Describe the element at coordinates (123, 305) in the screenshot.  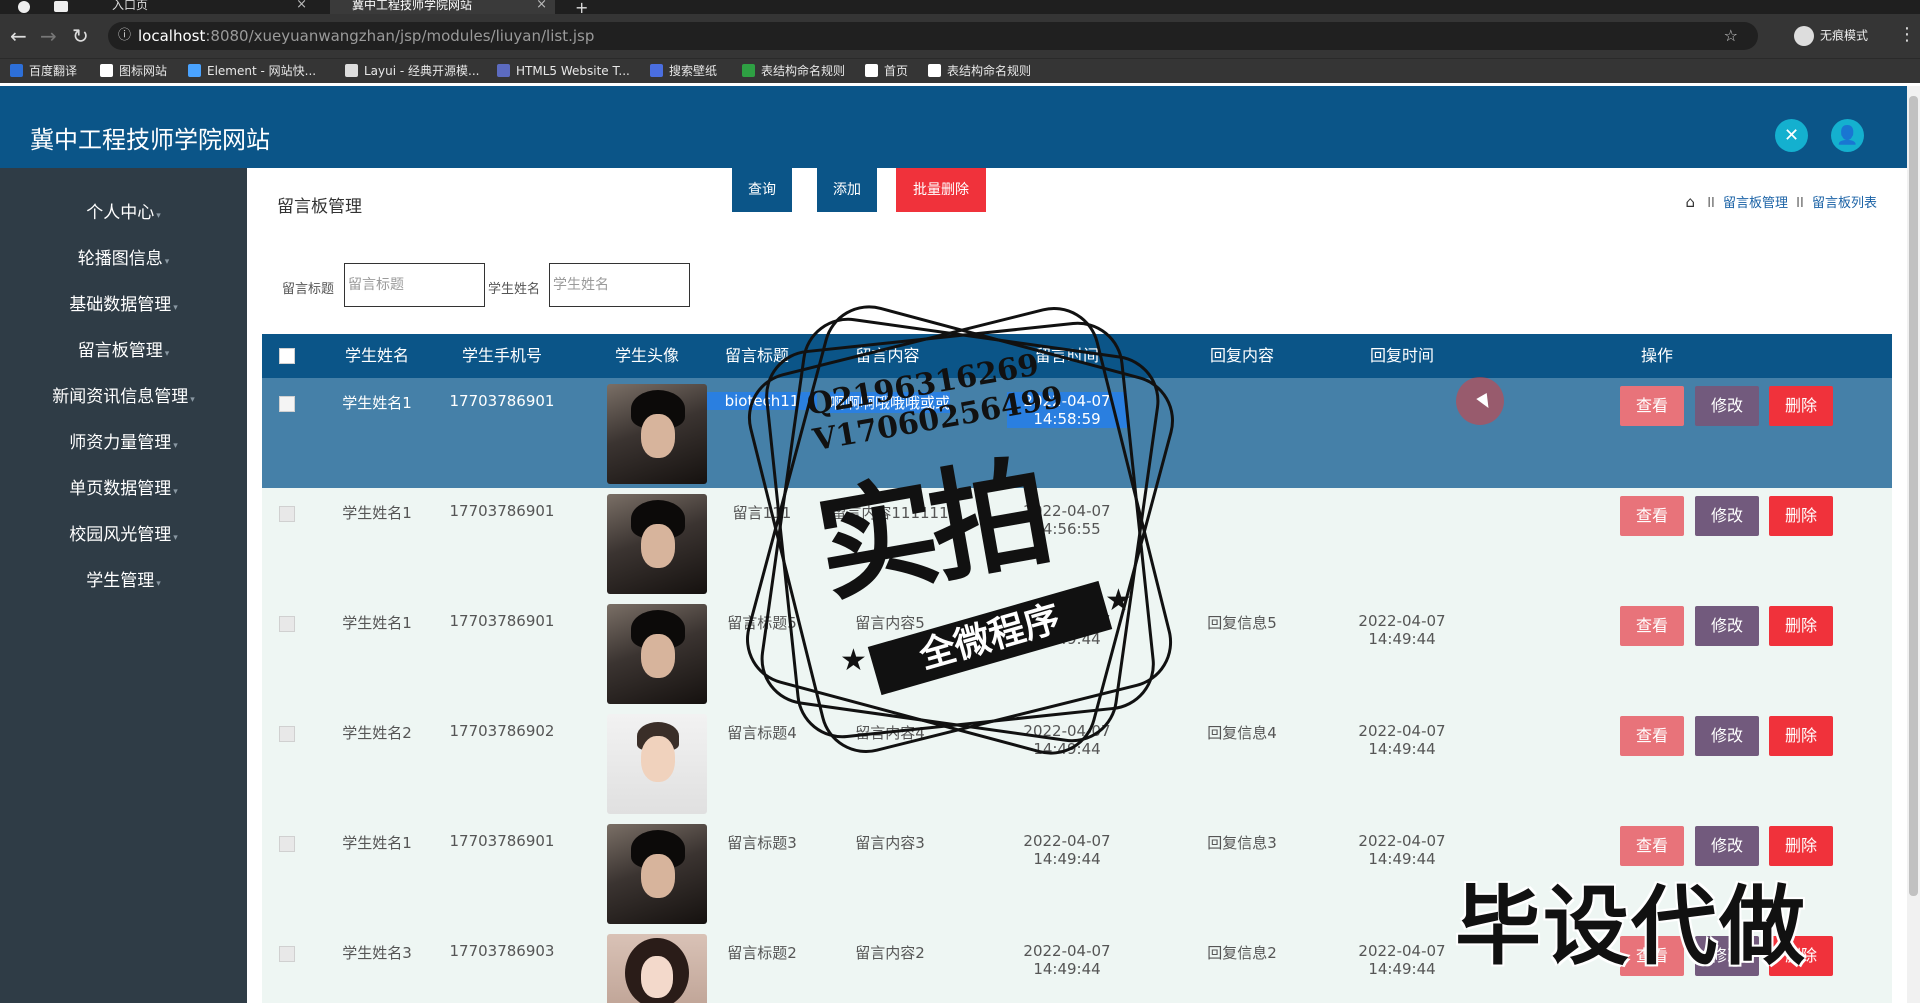
I see `sidebar-item-2: 基础数据管理 ▾` at that location.